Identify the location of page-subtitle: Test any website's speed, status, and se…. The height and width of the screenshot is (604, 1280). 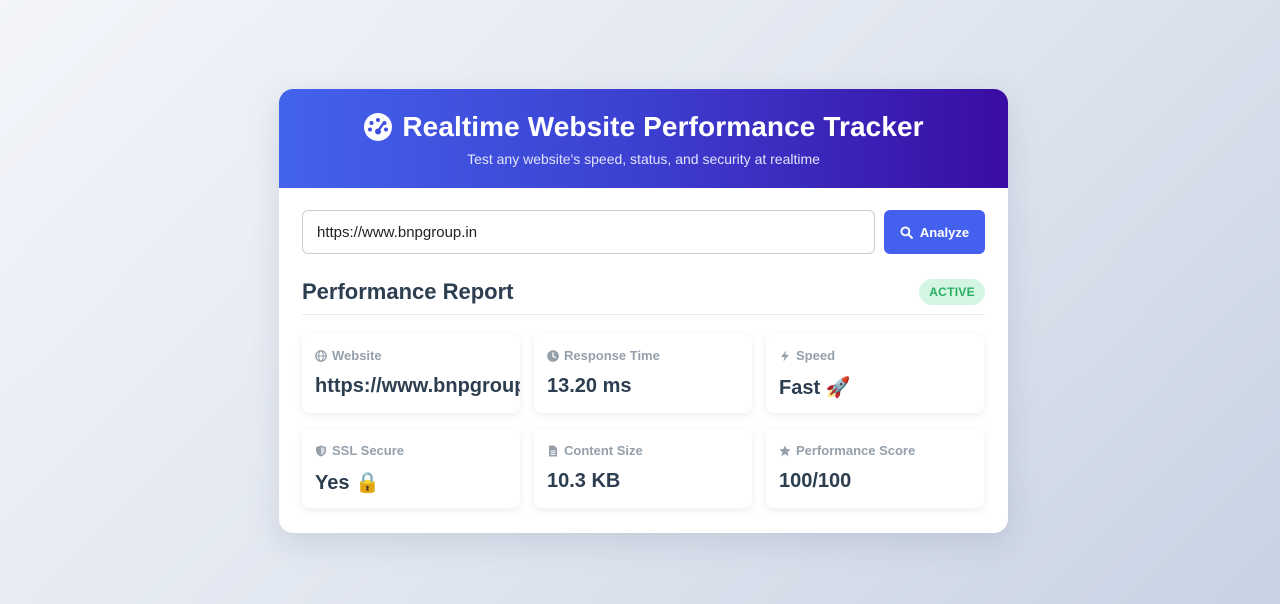
(643, 159).